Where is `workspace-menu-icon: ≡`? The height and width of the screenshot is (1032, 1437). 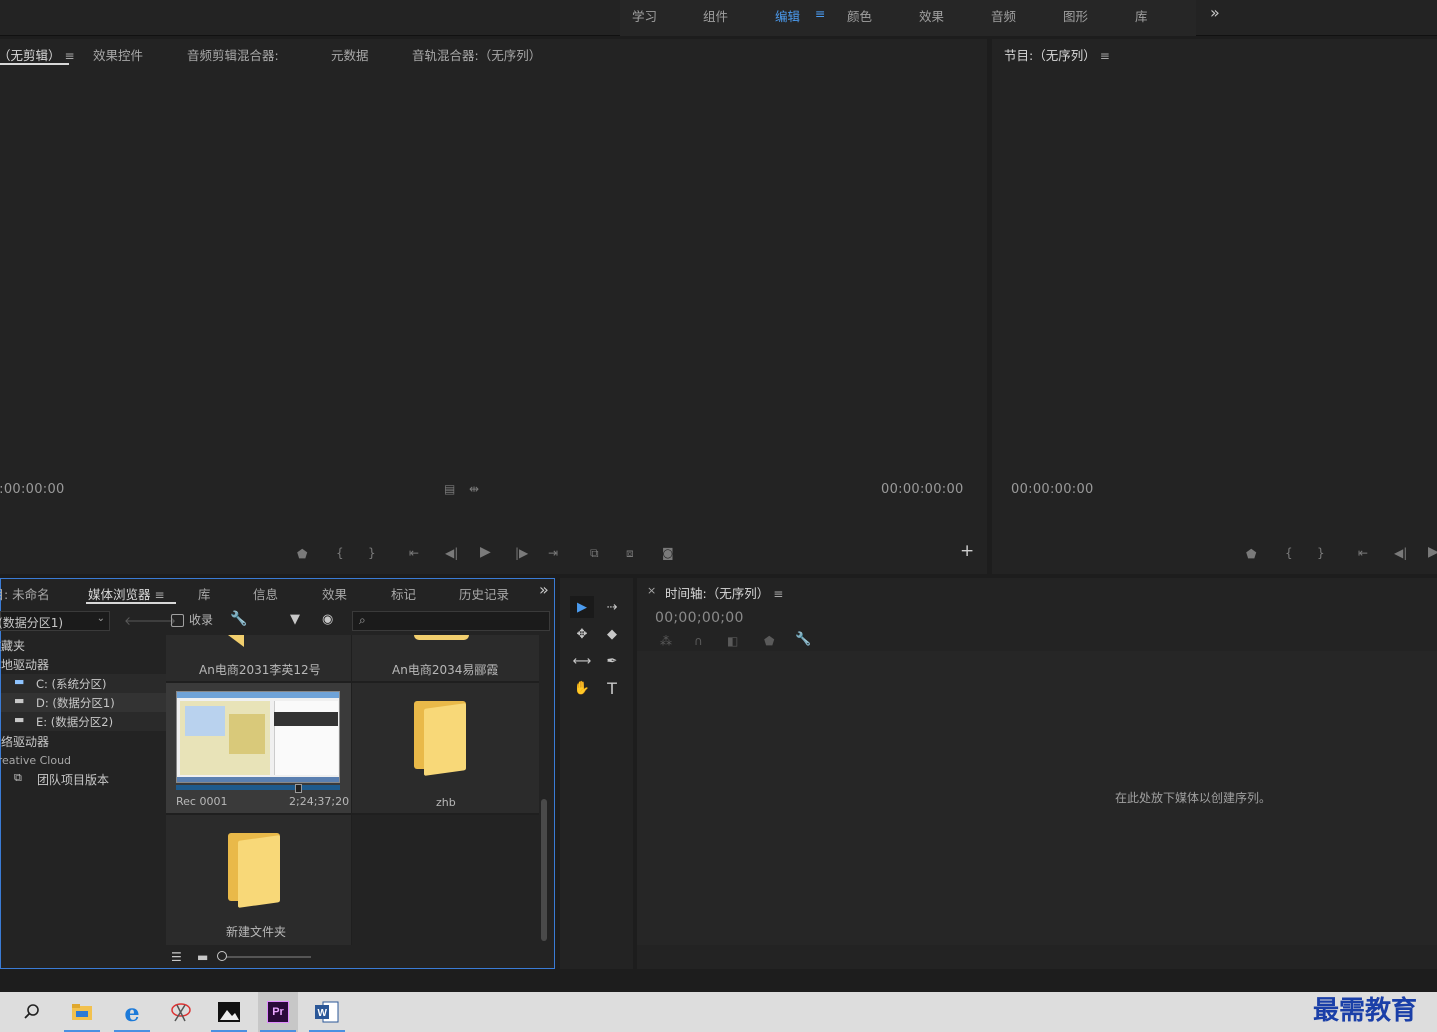
workspace-menu-icon: ≡ is located at coordinates (820, 13).